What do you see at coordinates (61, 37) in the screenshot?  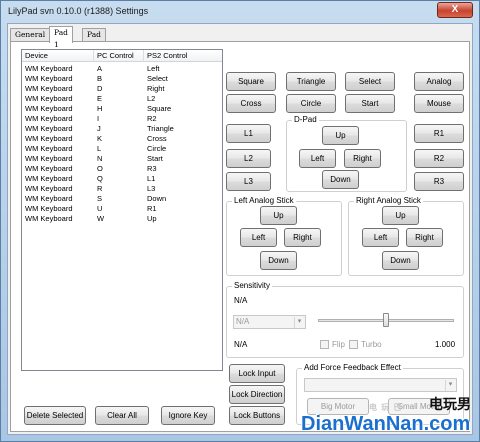 I see `tab-pad-1: Pad 1` at bounding box center [61, 37].